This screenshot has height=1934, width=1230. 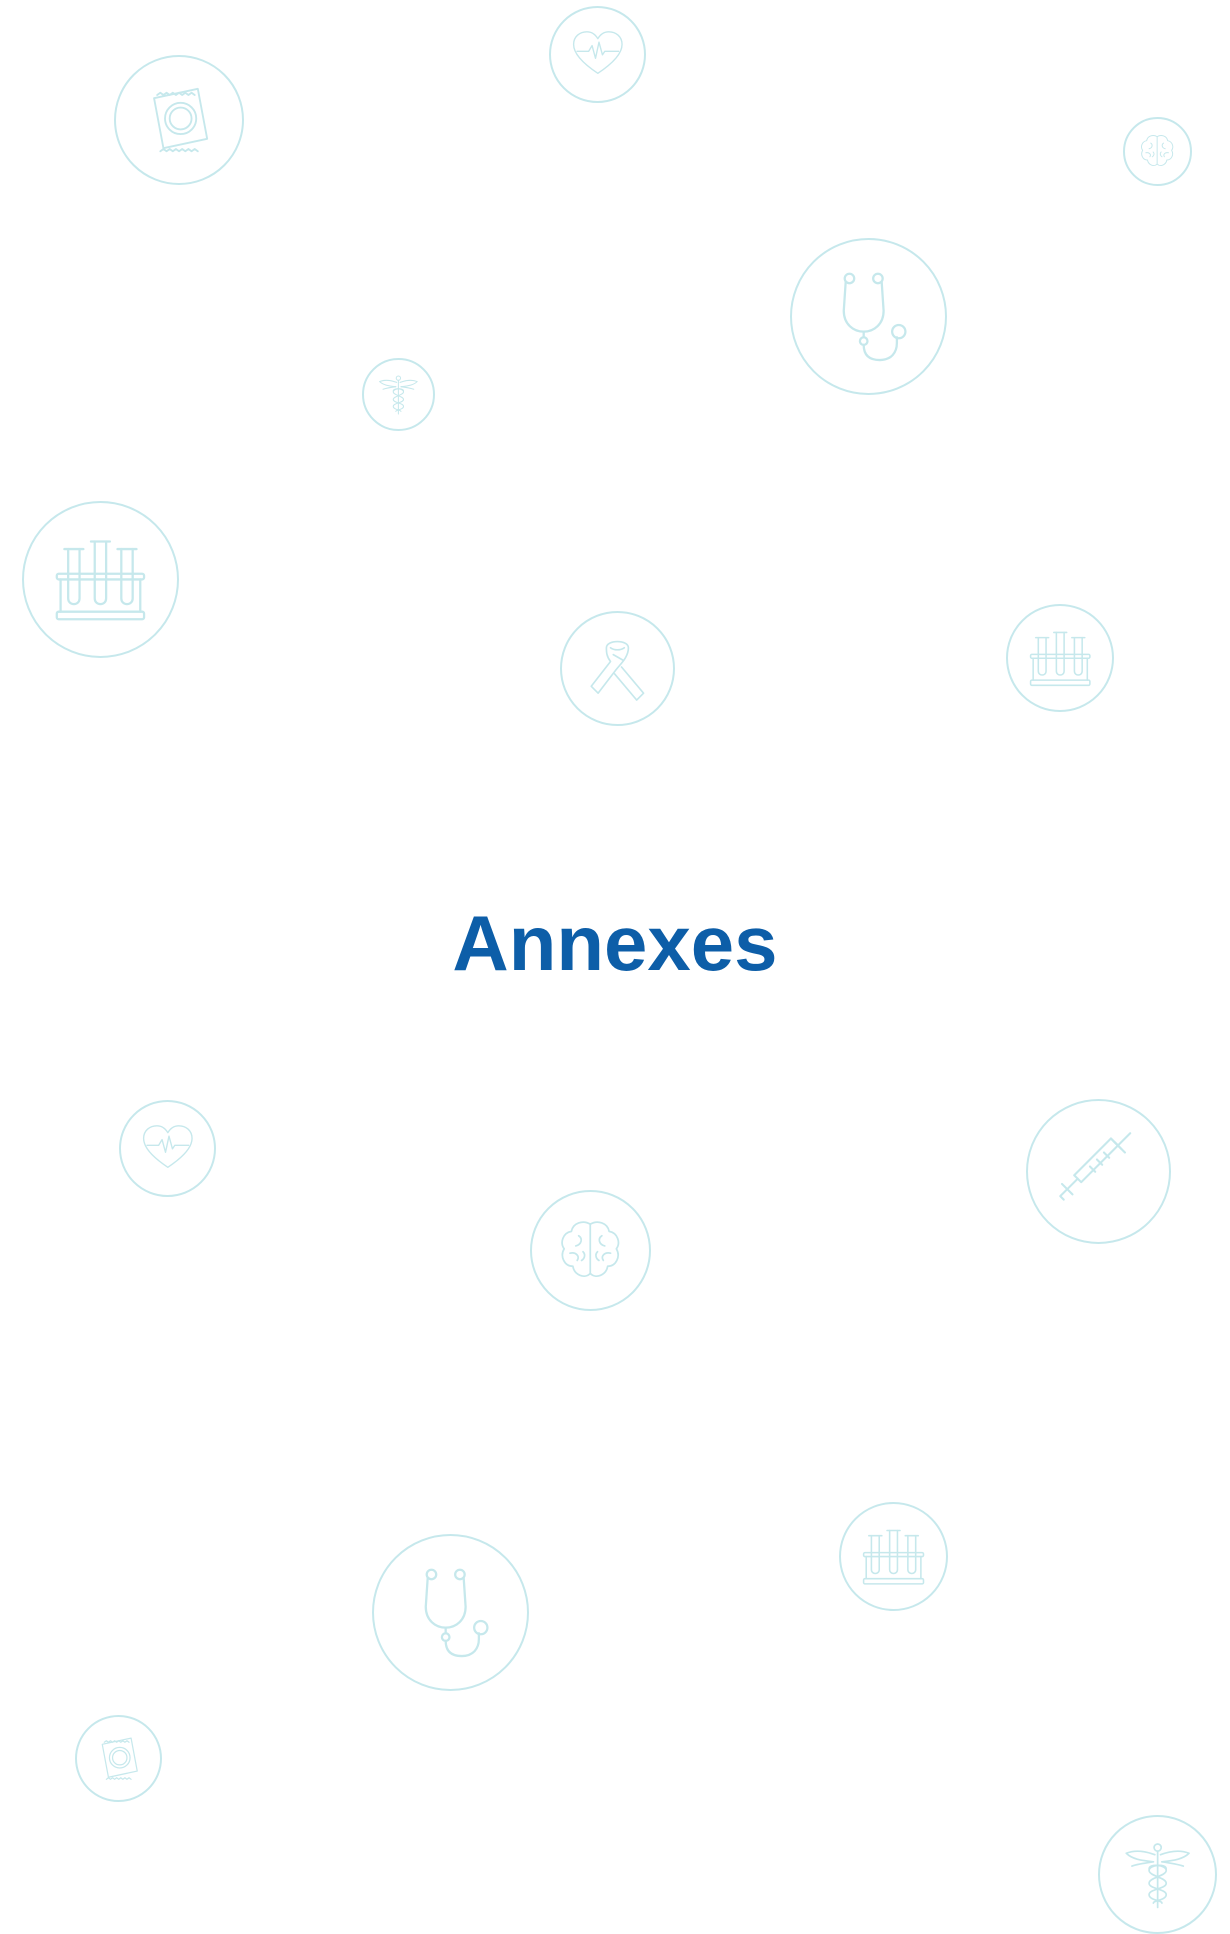 What do you see at coordinates (617, 668) in the screenshot?
I see `awareness-ribbon-icon` at bounding box center [617, 668].